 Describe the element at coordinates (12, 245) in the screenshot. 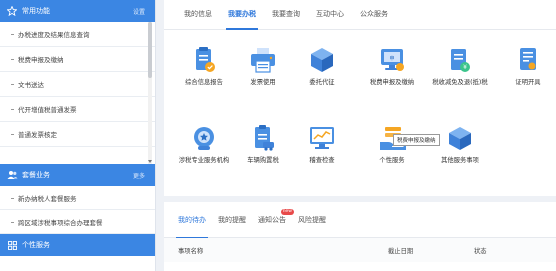

I see `grid-icon` at that location.